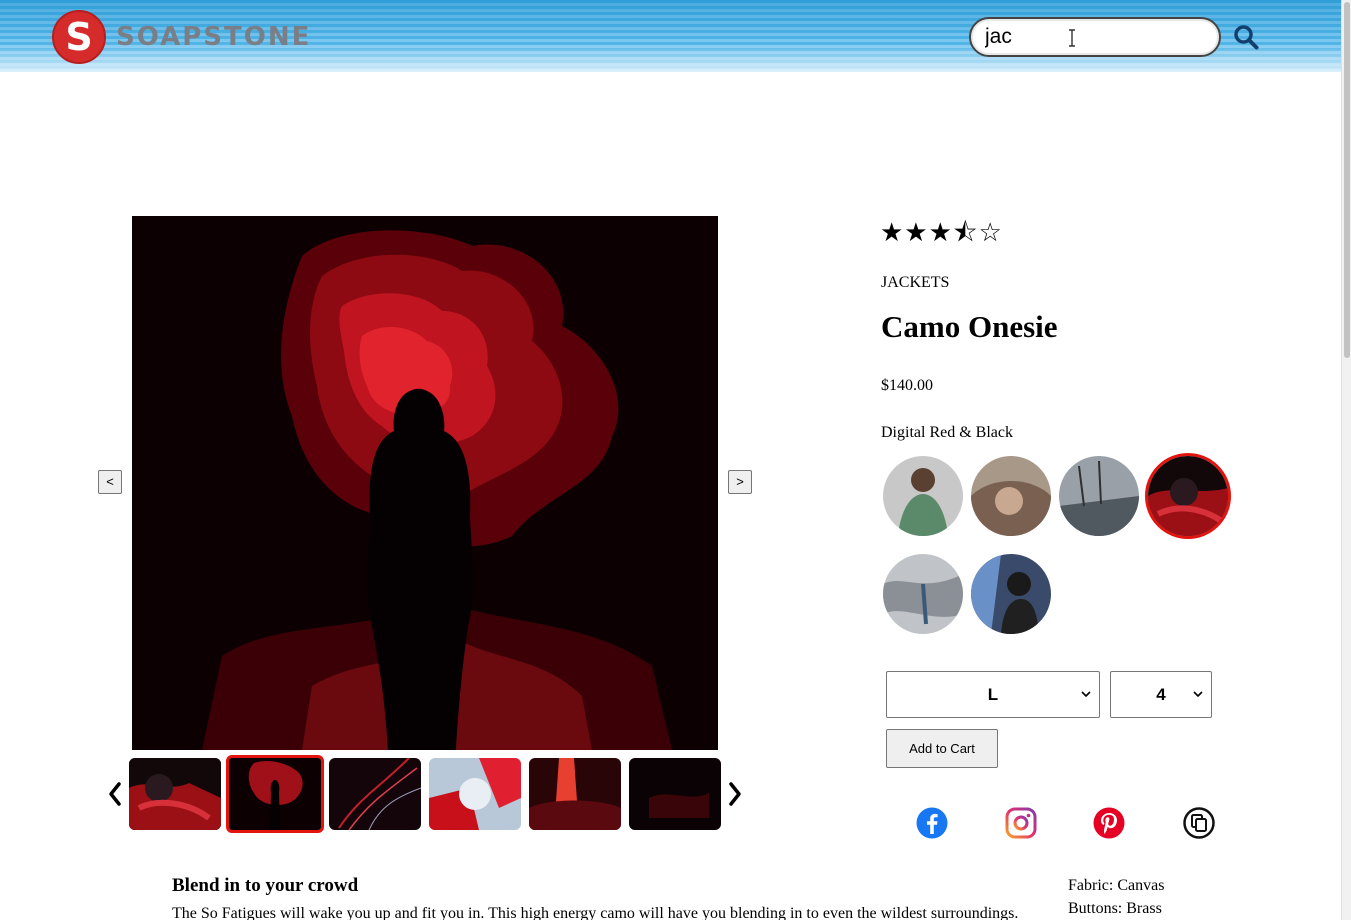 Image resolution: width=1351 pixels, height=920 pixels. I want to click on logo-icon: S, so click(79, 37).